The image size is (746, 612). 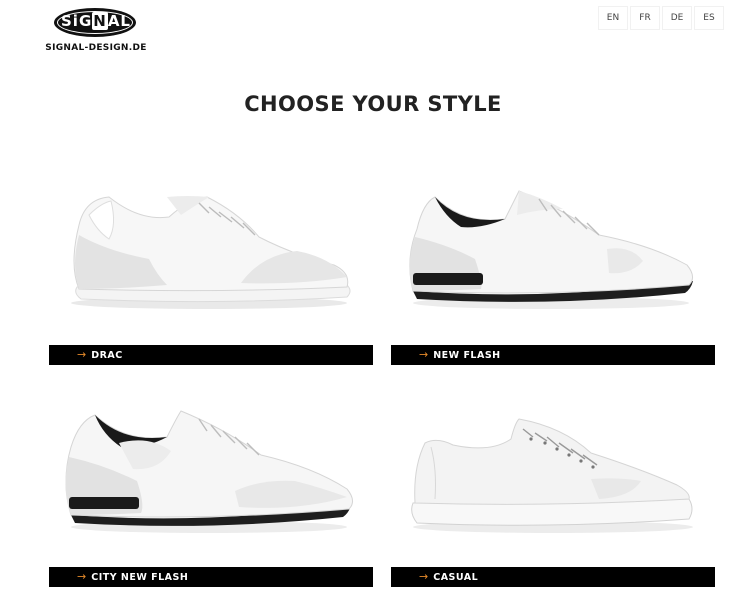 What do you see at coordinates (373, 104) in the screenshot?
I see `page-title: CHOOSE YOUR STYLE` at bounding box center [373, 104].